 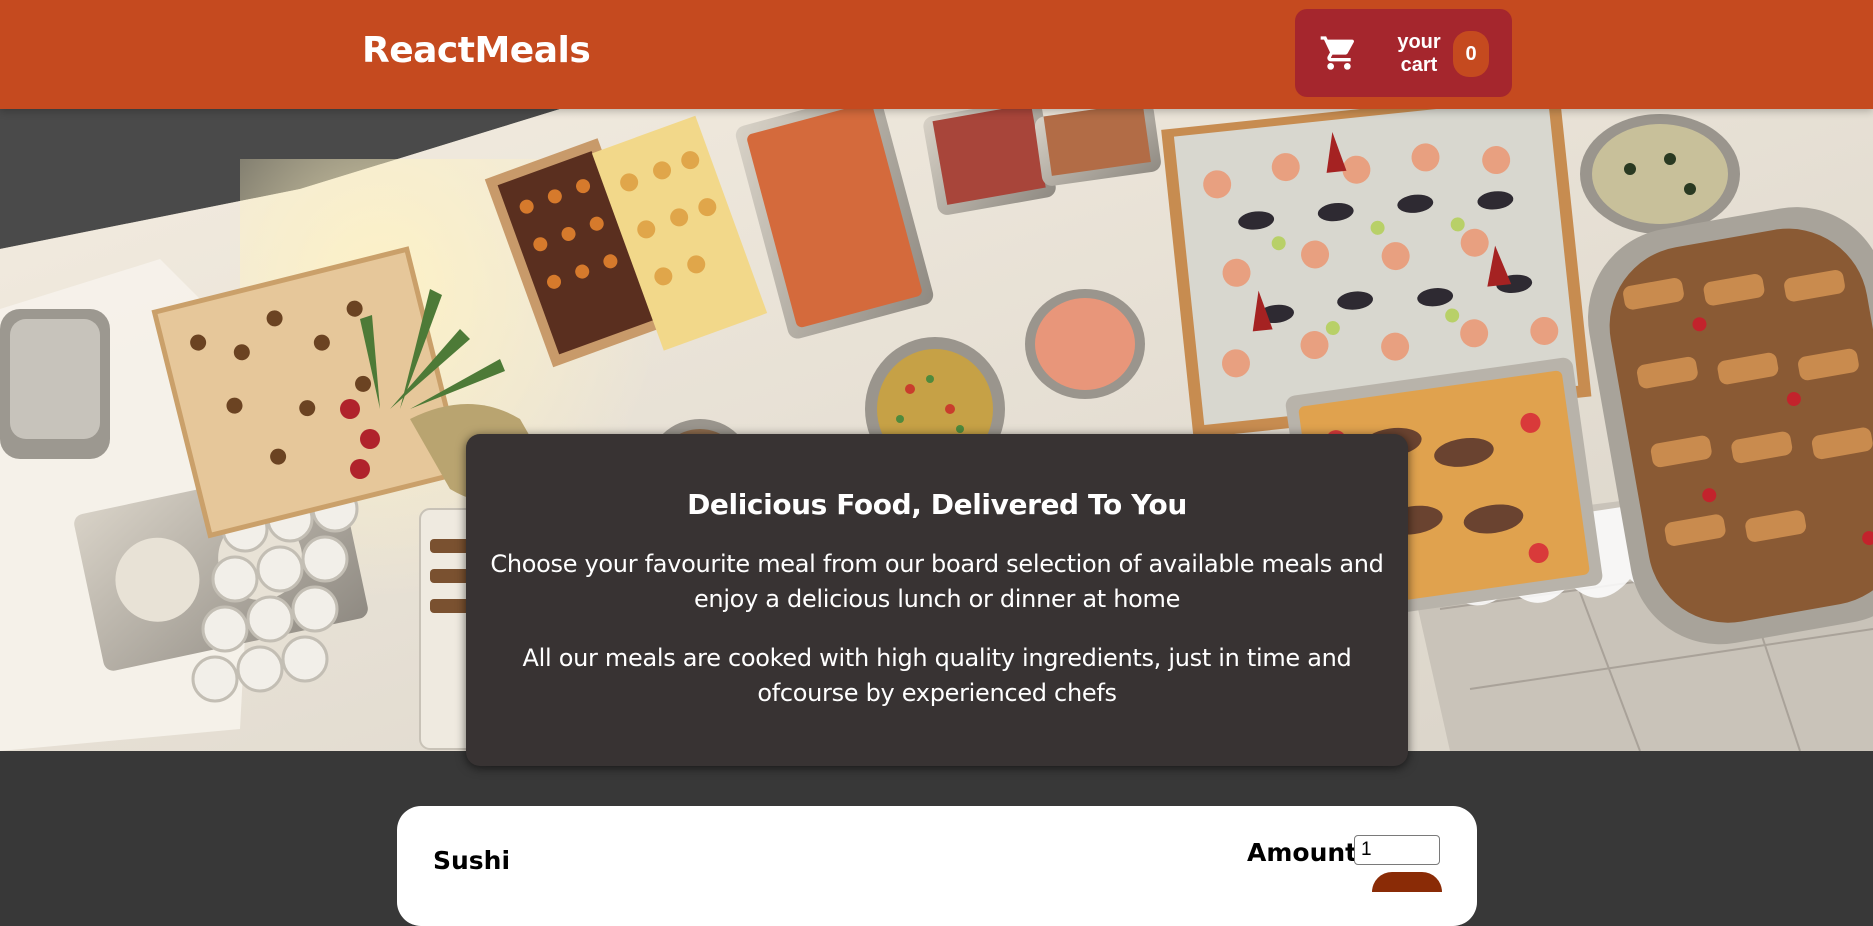 What do you see at coordinates (1471, 54) in the screenshot?
I see `cart-count-badge: 0` at bounding box center [1471, 54].